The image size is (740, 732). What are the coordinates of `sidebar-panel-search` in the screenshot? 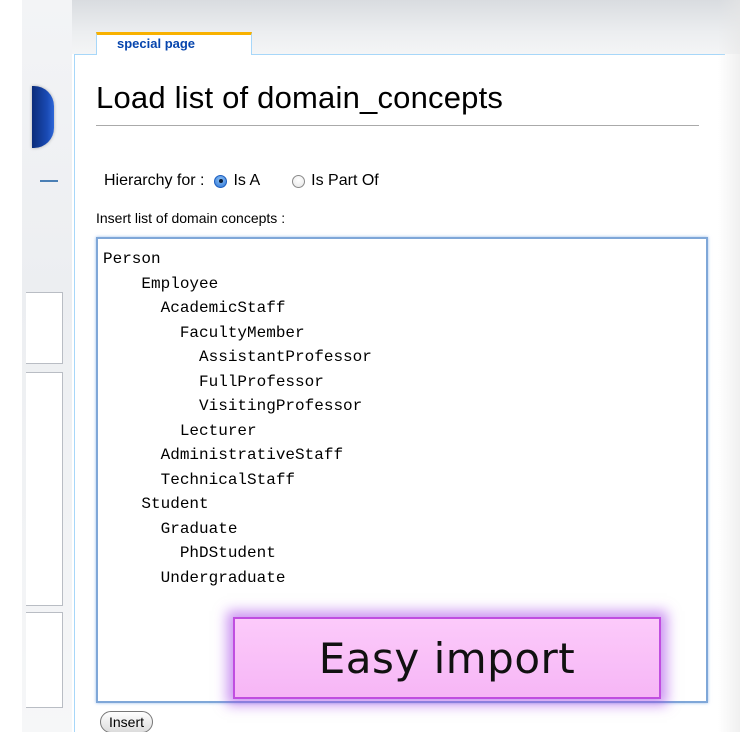 It's located at (44, 660).